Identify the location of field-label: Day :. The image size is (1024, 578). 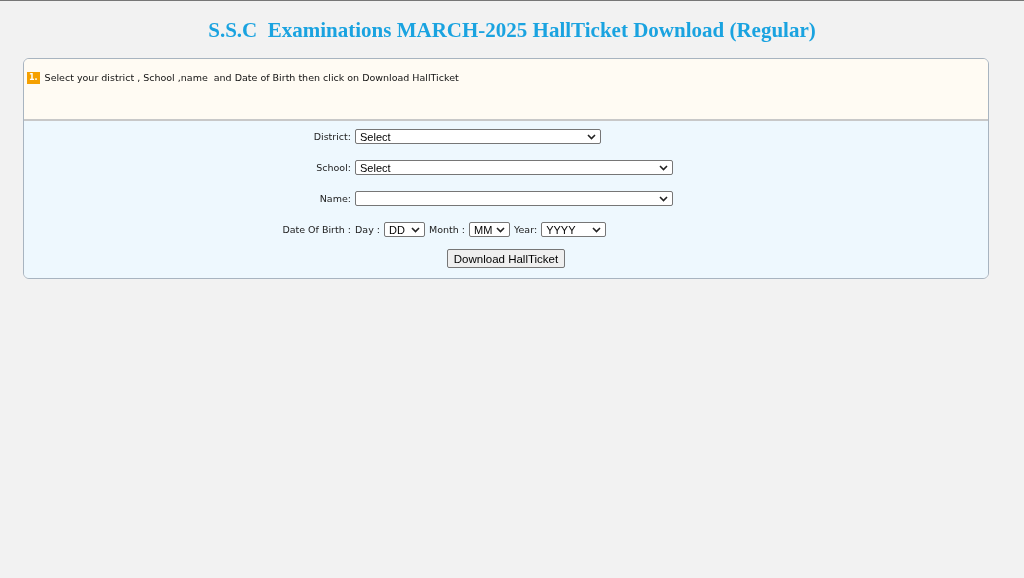
(367, 229).